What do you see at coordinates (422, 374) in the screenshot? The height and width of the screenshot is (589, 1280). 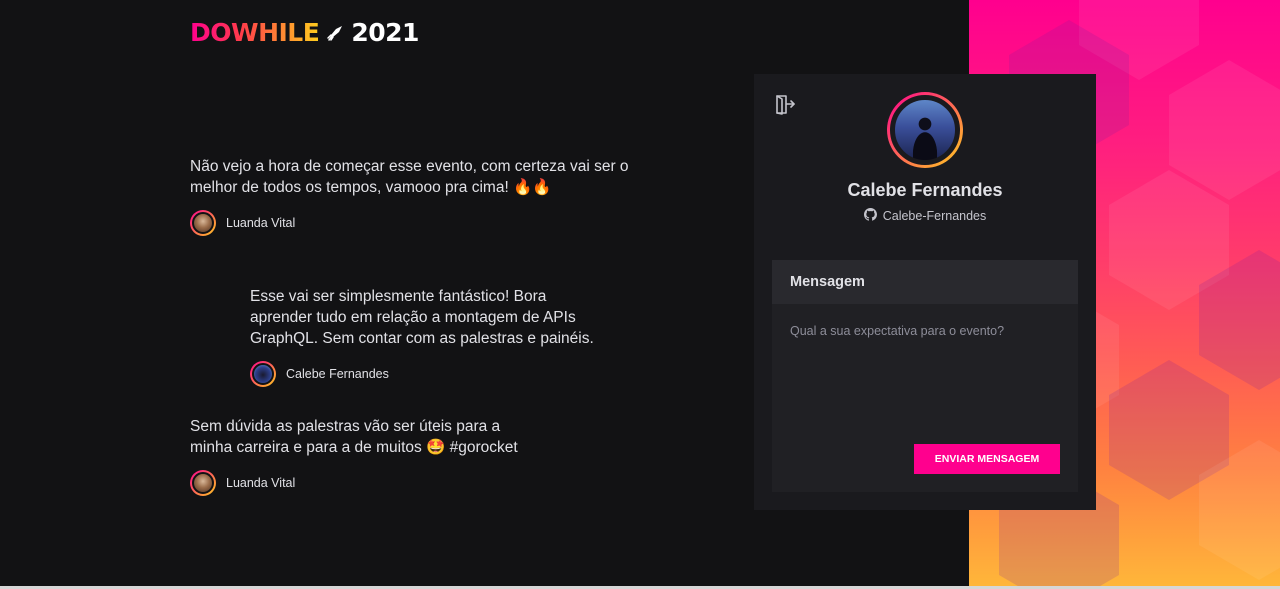 I see `message-author: Calebe Fernandes` at bounding box center [422, 374].